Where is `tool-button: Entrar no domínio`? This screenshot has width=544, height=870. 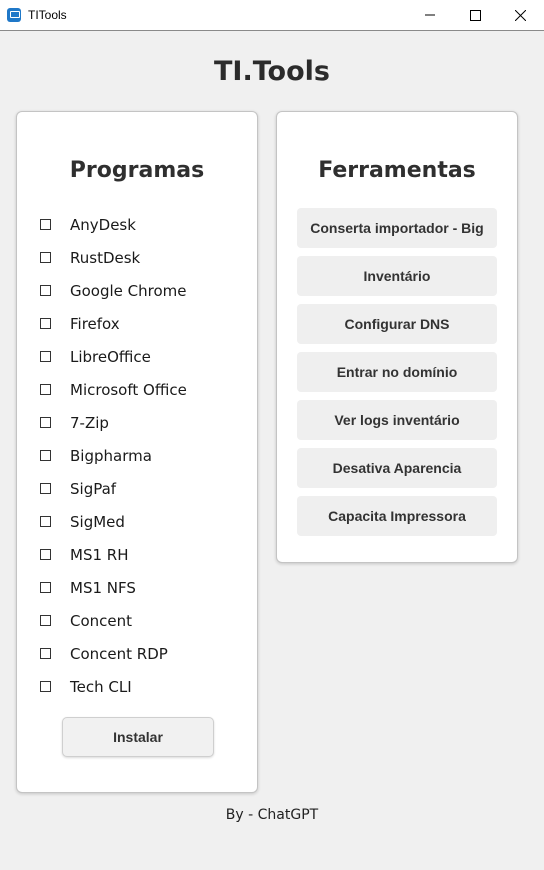
tool-button: Entrar no domínio is located at coordinates (397, 372).